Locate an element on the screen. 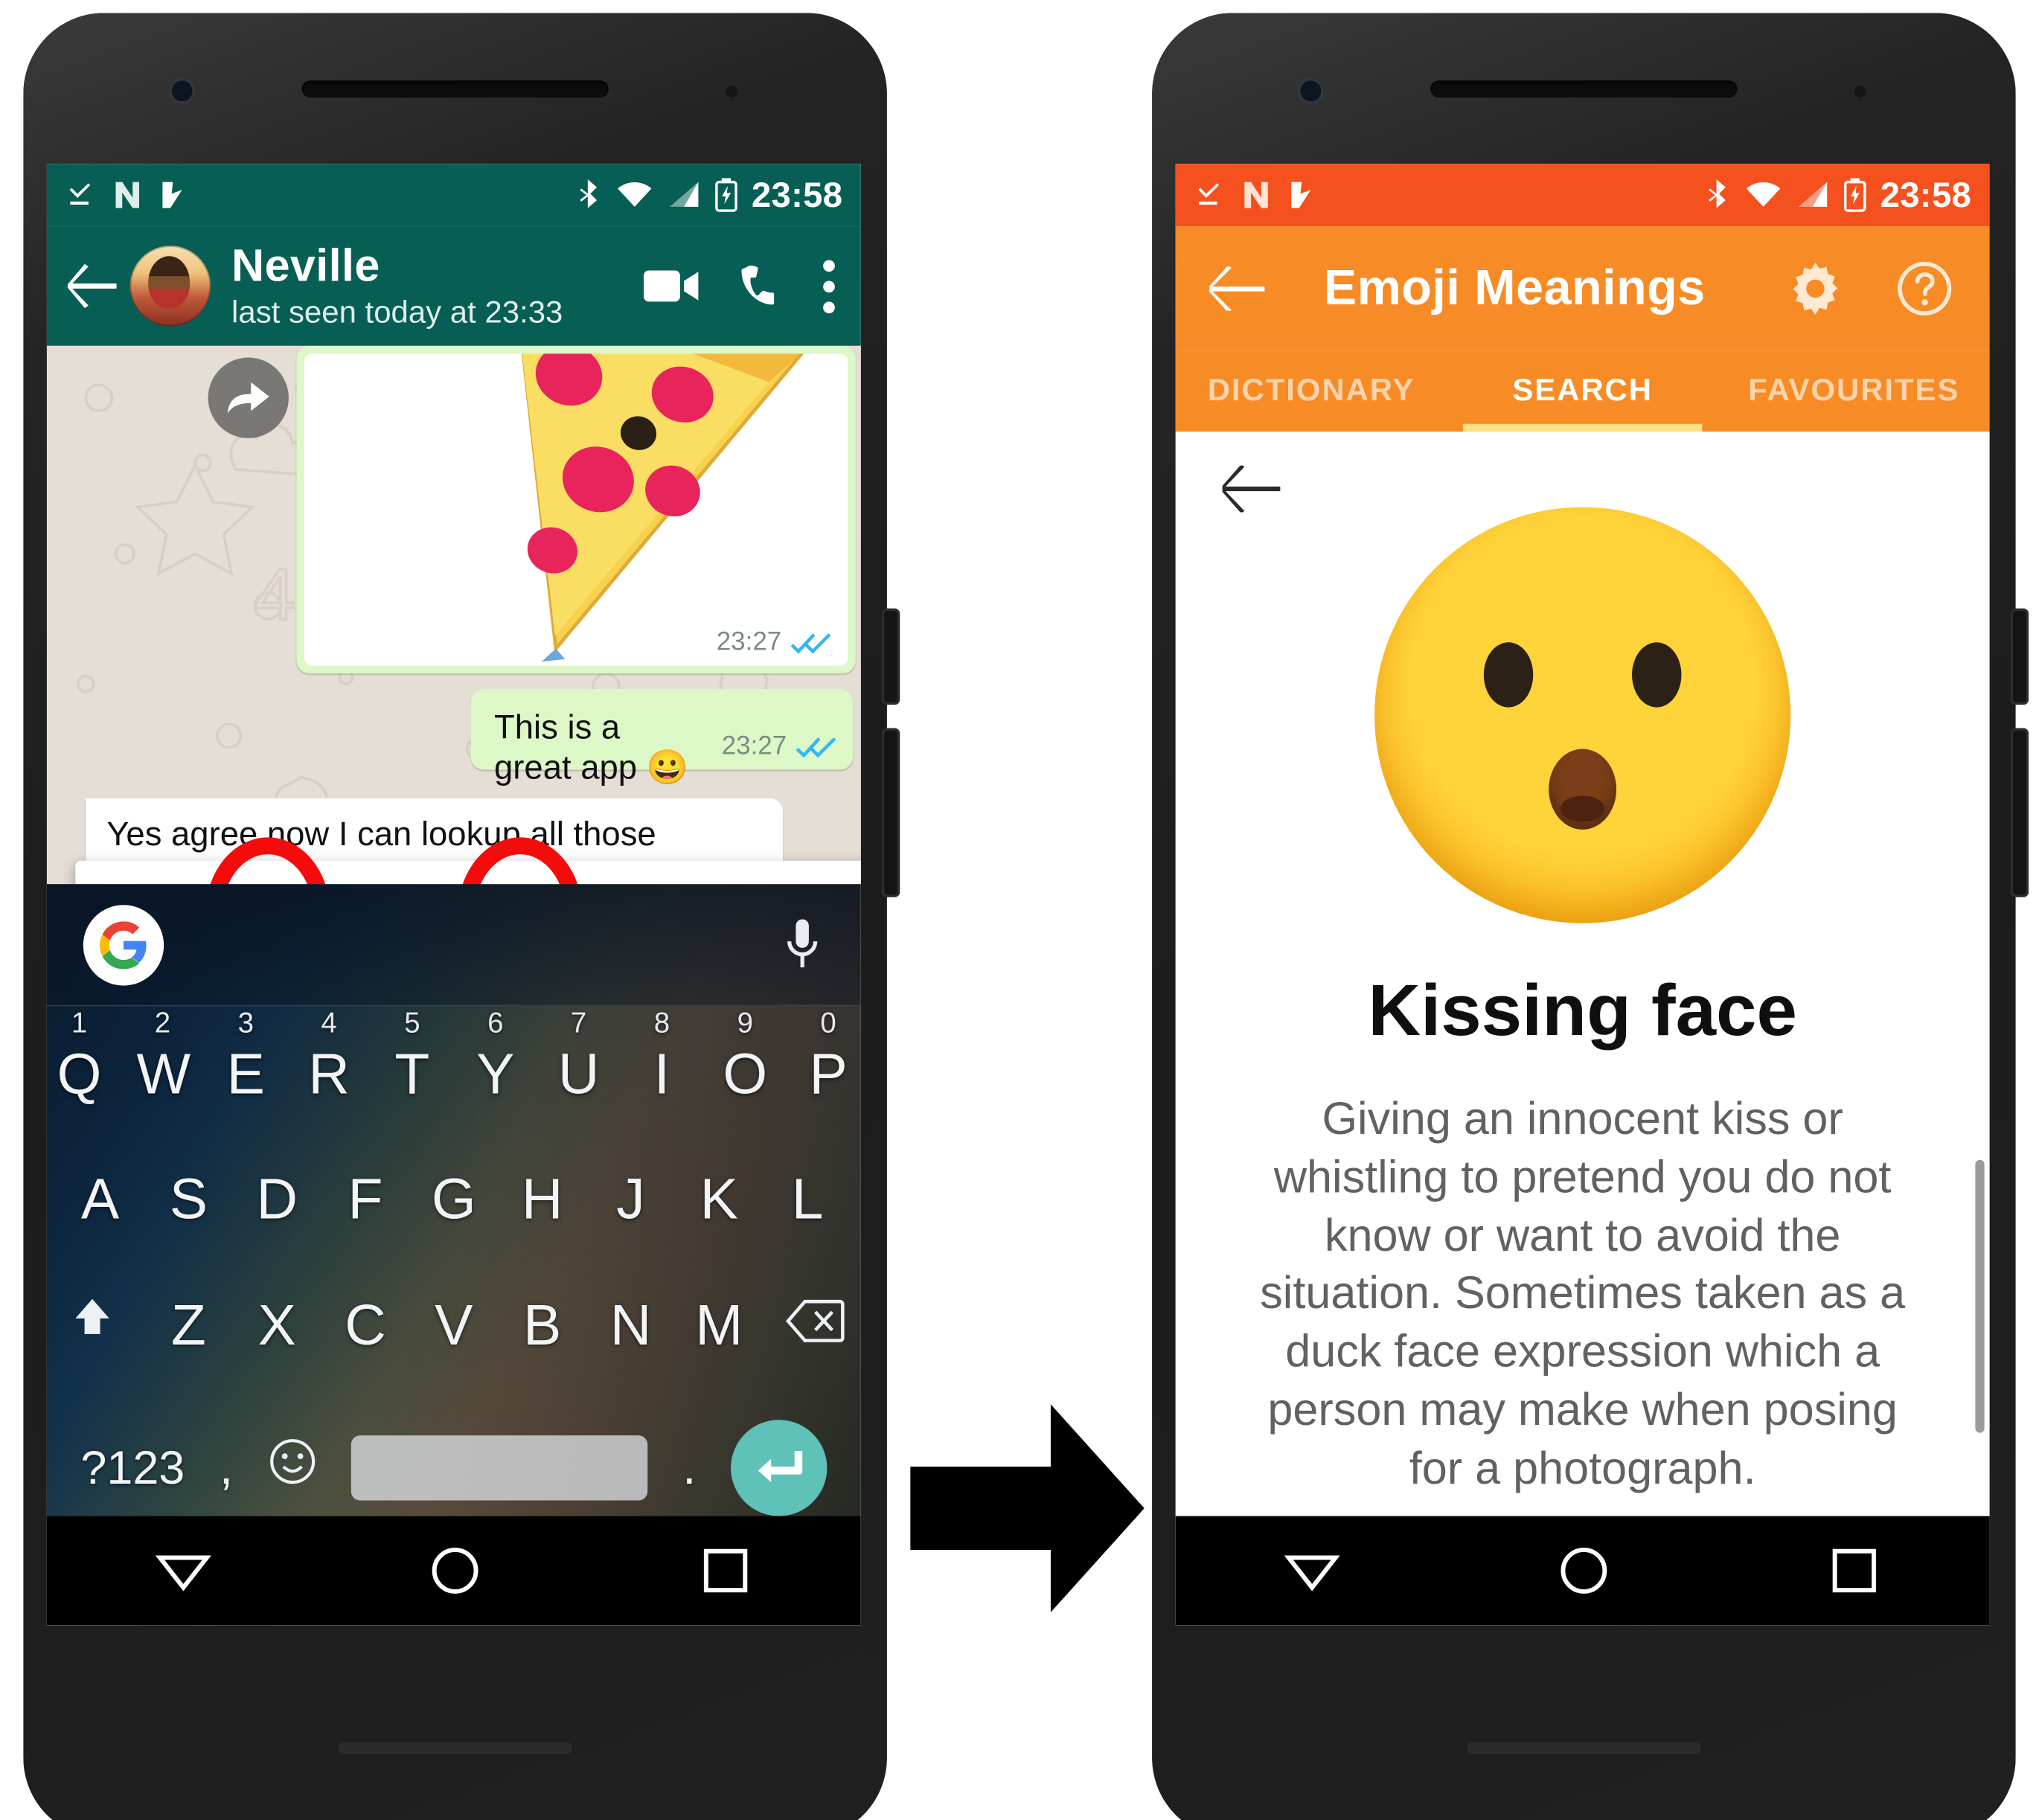  forwarded-badge is located at coordinates (248, 397).